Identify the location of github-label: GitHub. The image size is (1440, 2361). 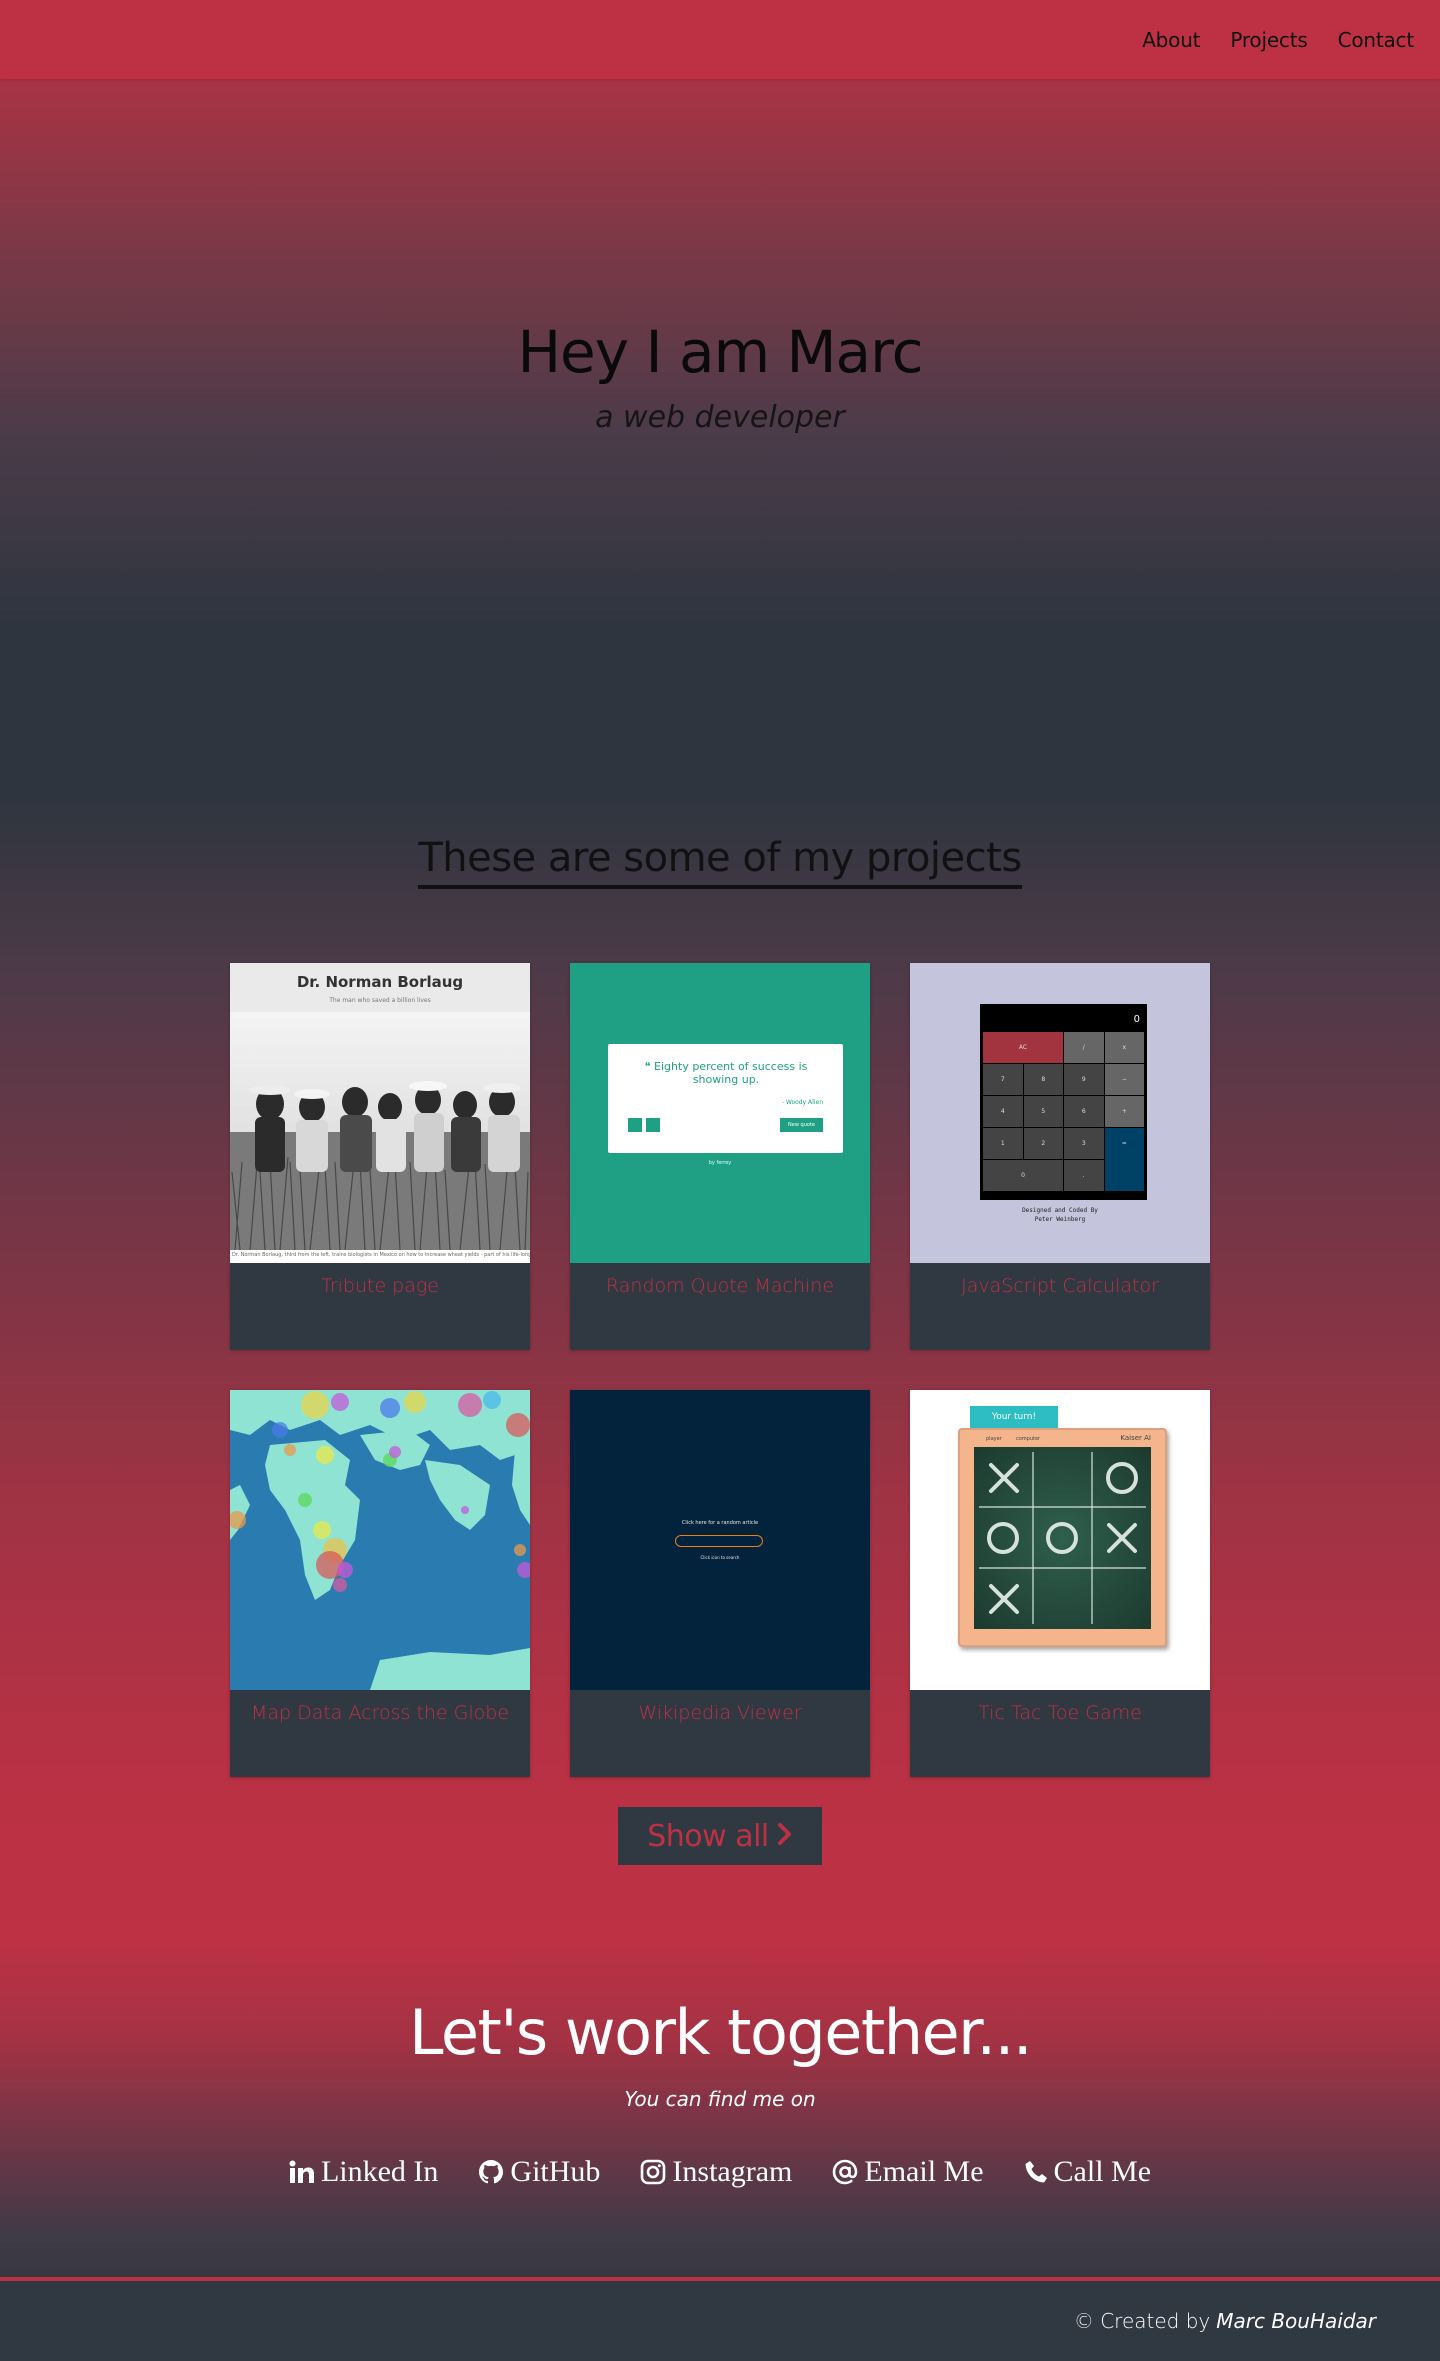
(555, 2171).